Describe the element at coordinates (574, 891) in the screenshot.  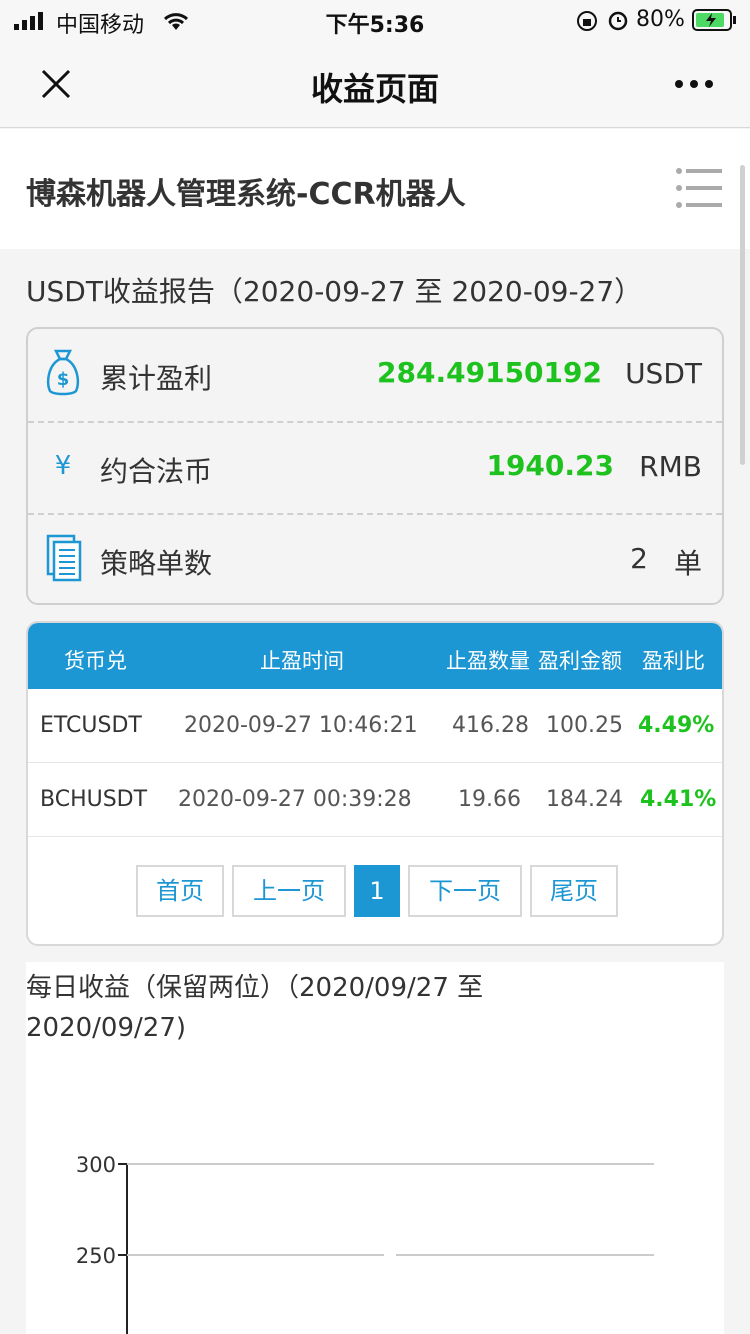
I see `last-page-button: 尾页` at that location.